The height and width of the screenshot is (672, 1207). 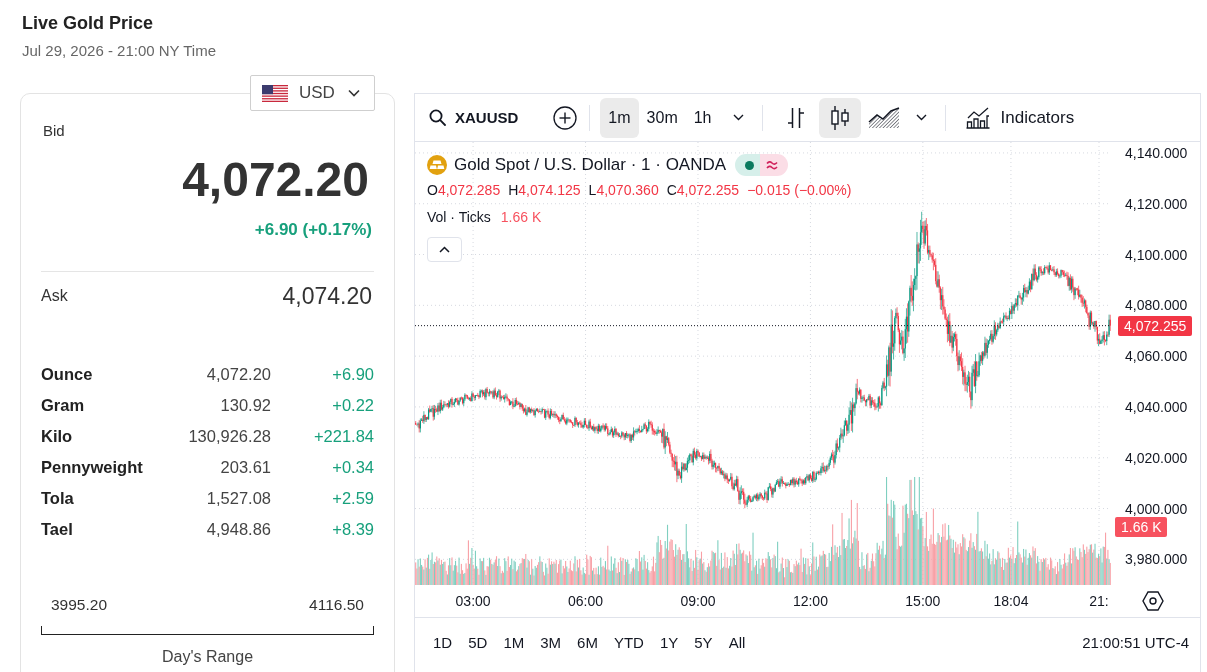 I want to click on range-label: Day's Range, so click(x=207, y=657).